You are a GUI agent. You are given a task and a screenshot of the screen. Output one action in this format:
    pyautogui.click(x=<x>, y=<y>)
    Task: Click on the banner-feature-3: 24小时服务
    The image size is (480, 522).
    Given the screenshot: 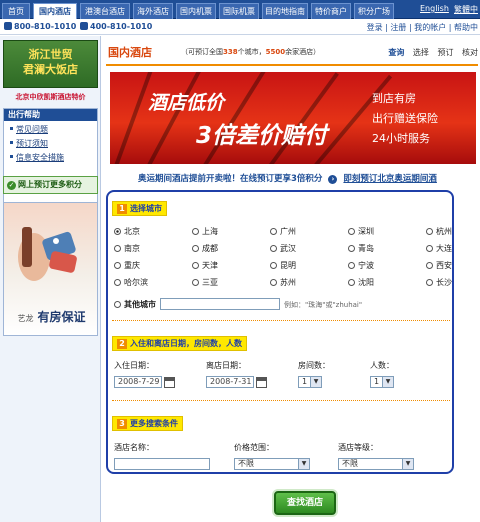 What is the action you would take?
    pyautogui.click(x=401, y=138)
    